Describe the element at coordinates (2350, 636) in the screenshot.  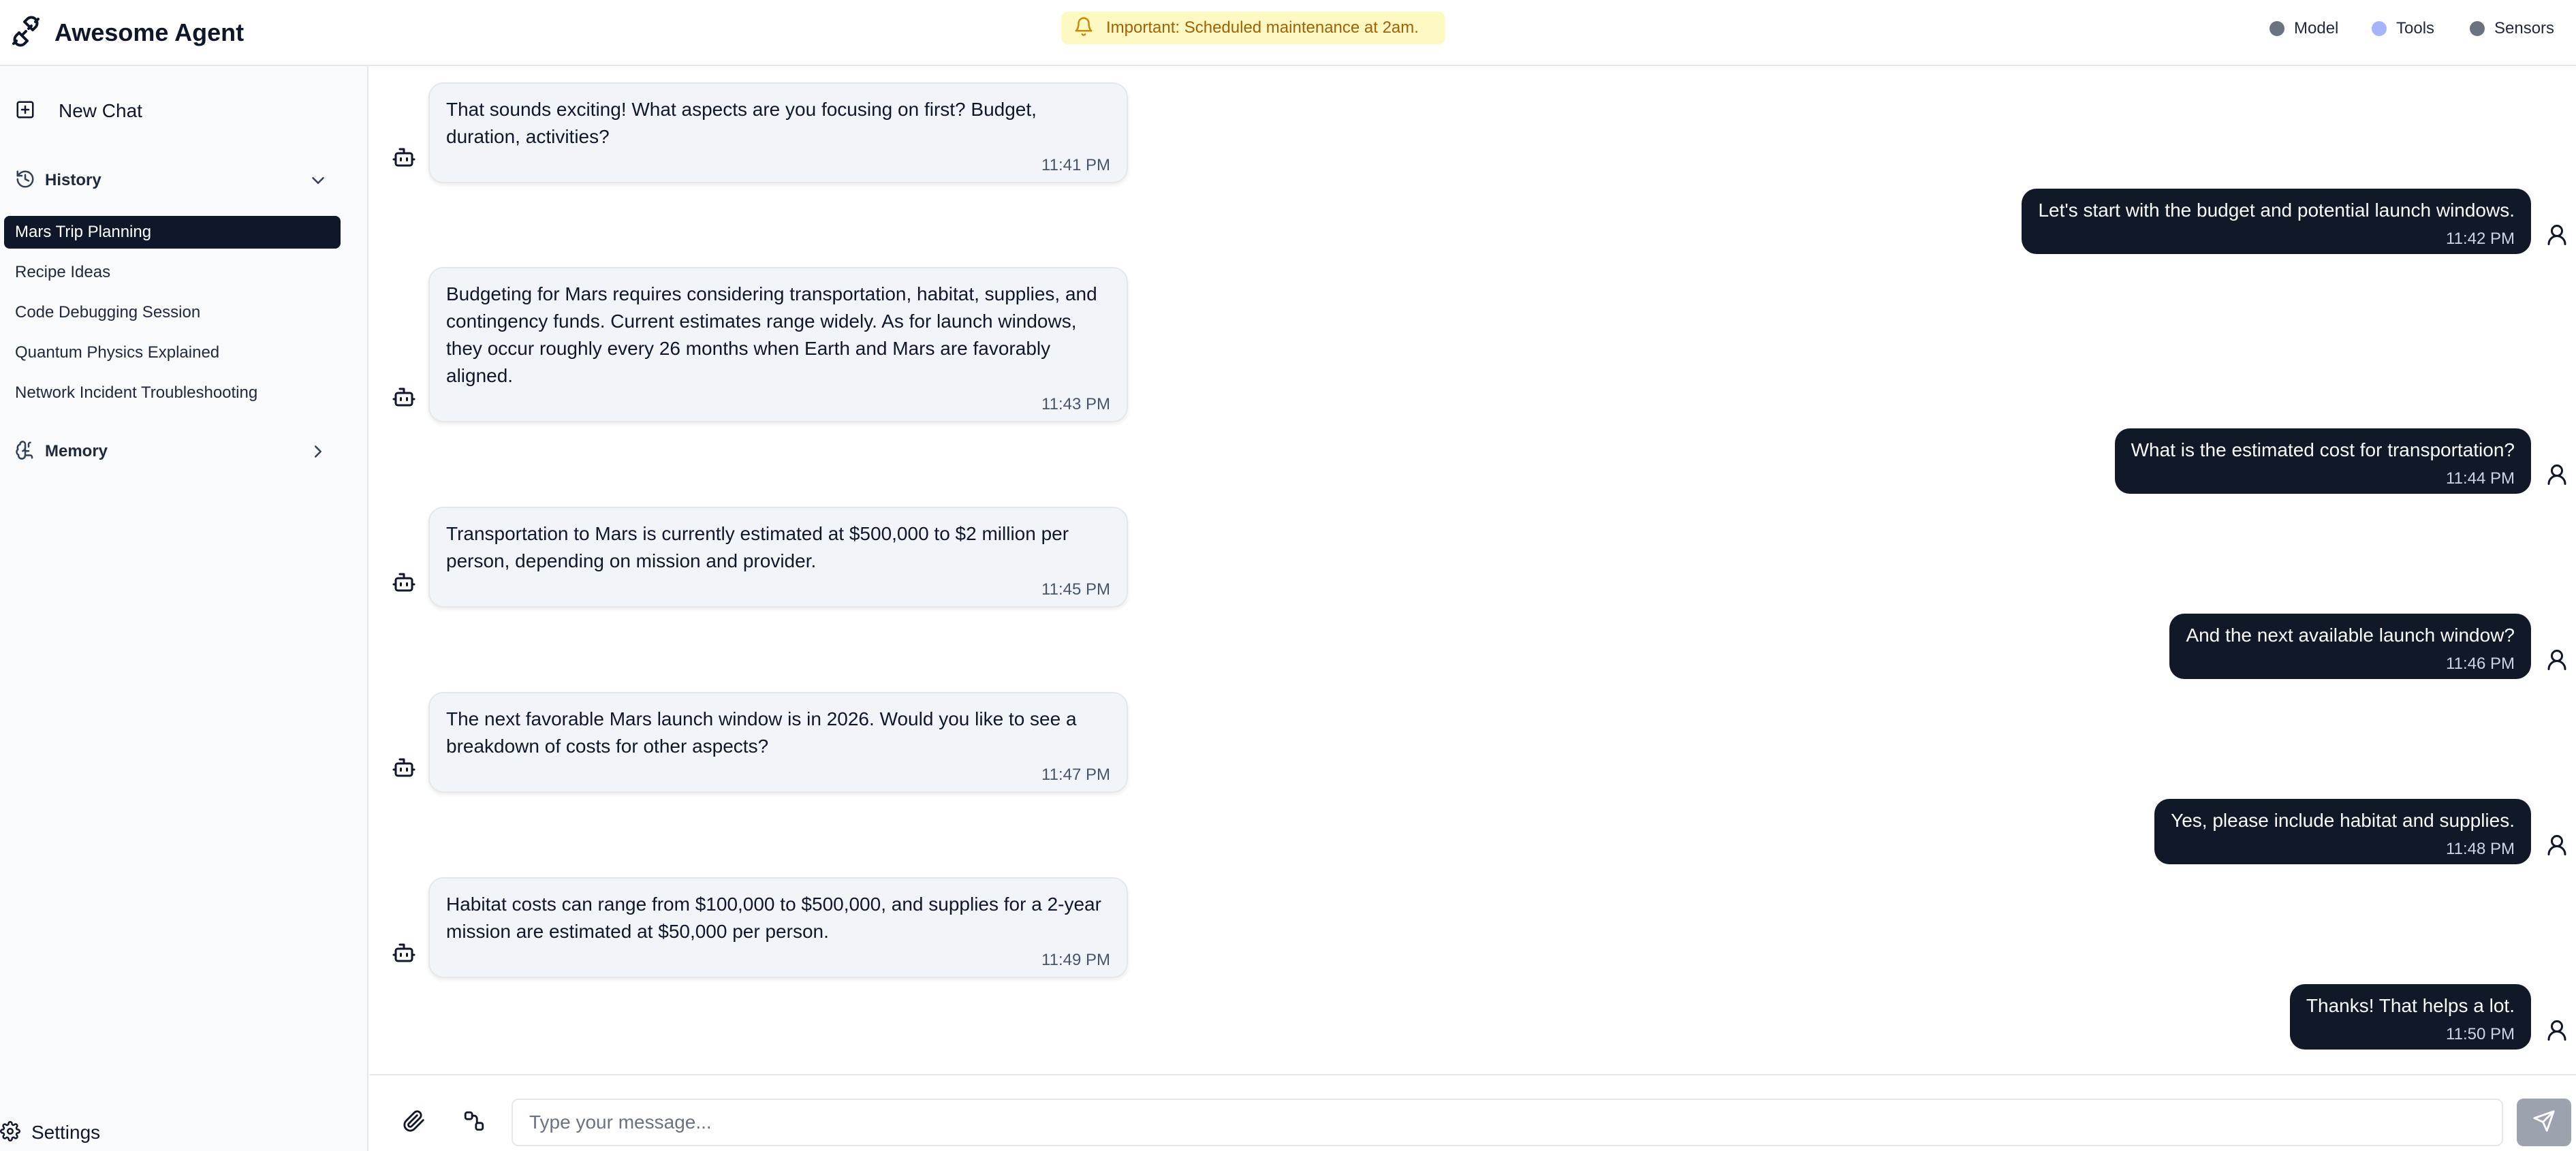
I see `message-text: And the next available launch window?` at that location.